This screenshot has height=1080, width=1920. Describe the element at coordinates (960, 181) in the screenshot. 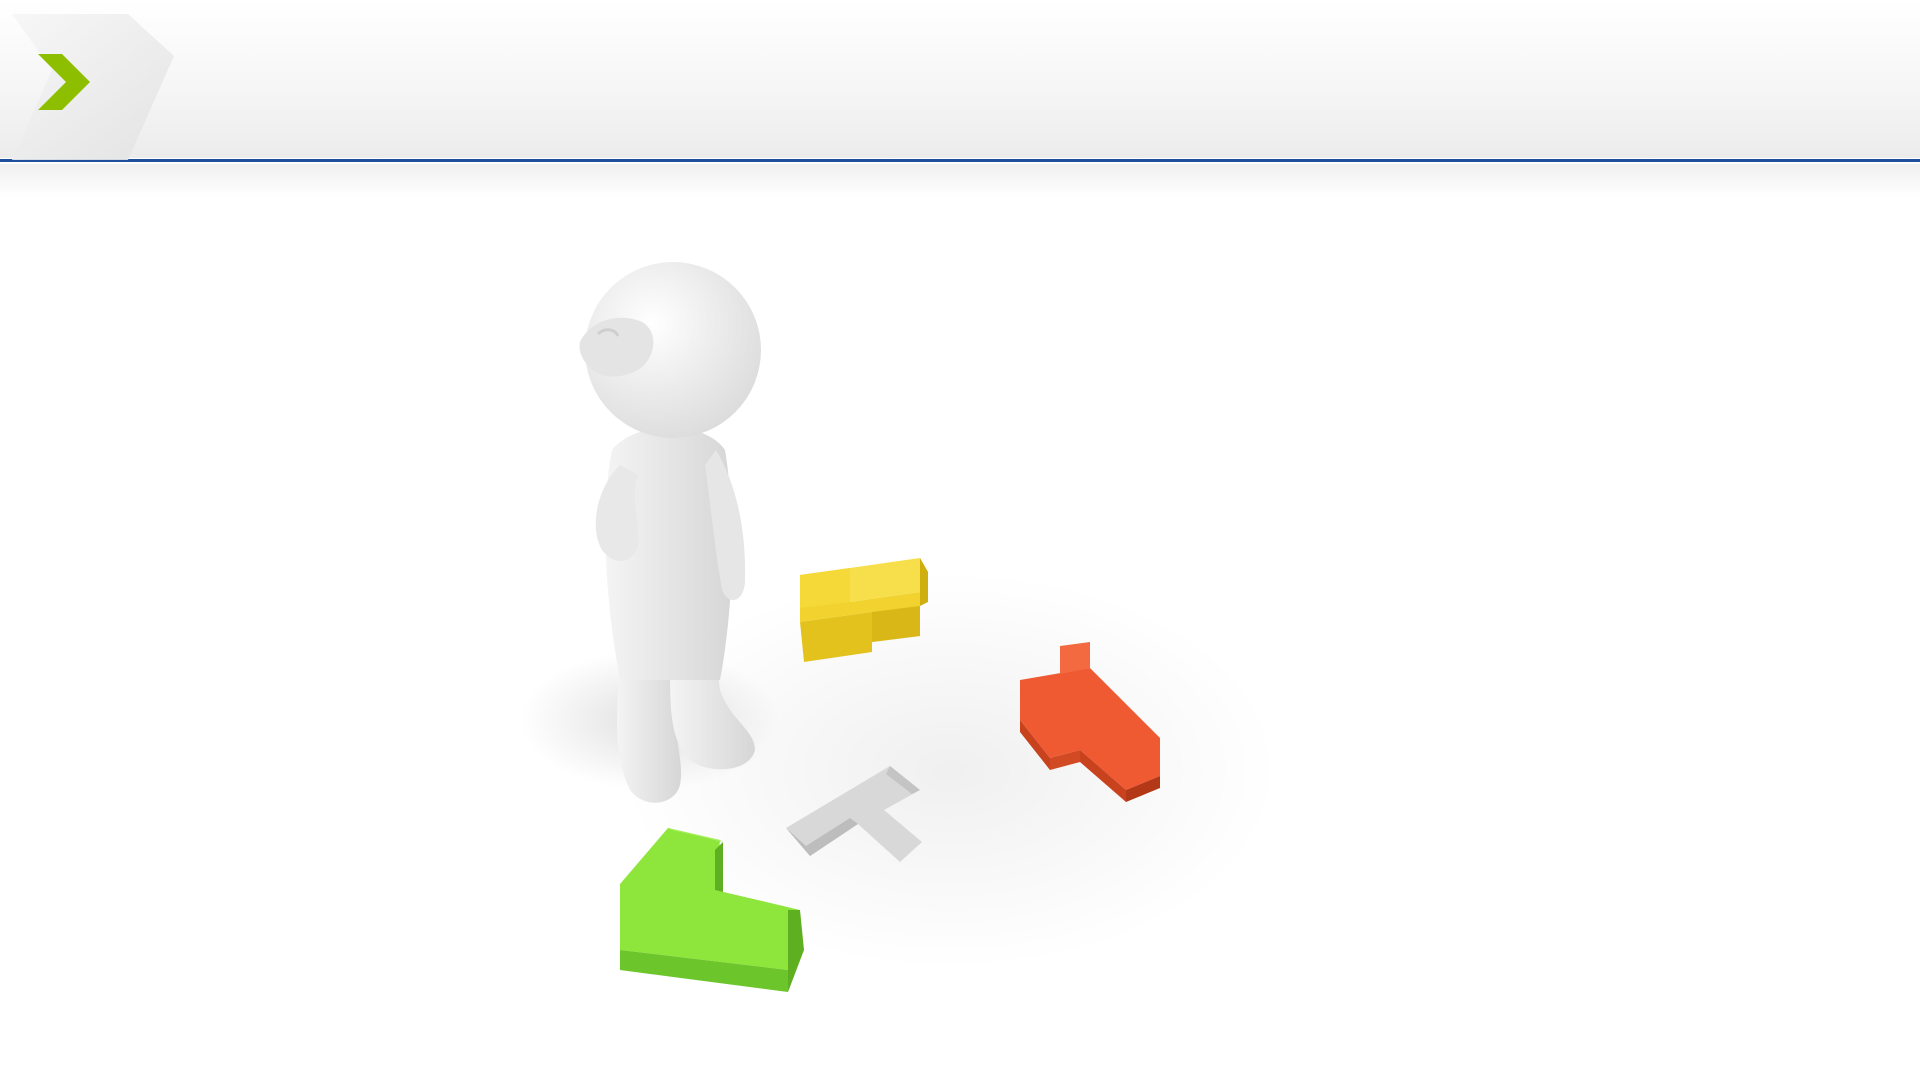

I see `header-shadow` at that location.